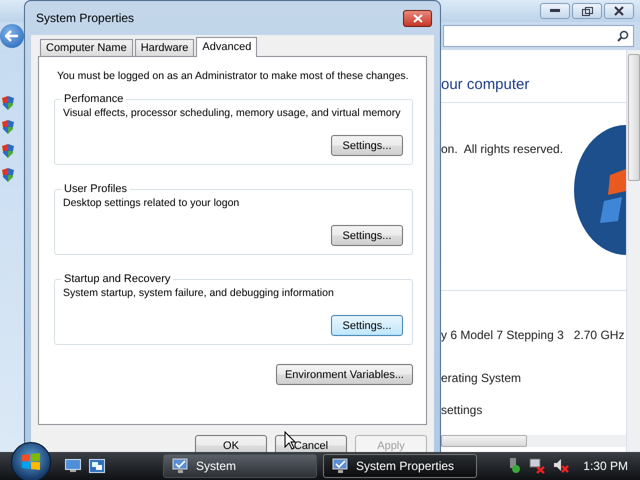 Image resolution: width=640 pixels, height=480 pixels. Describe the element at coordinates (232, 114) in the screenshot. I see `group-description: Visual effects, processor scheduling, memory usage, and virtual memory` at that location.